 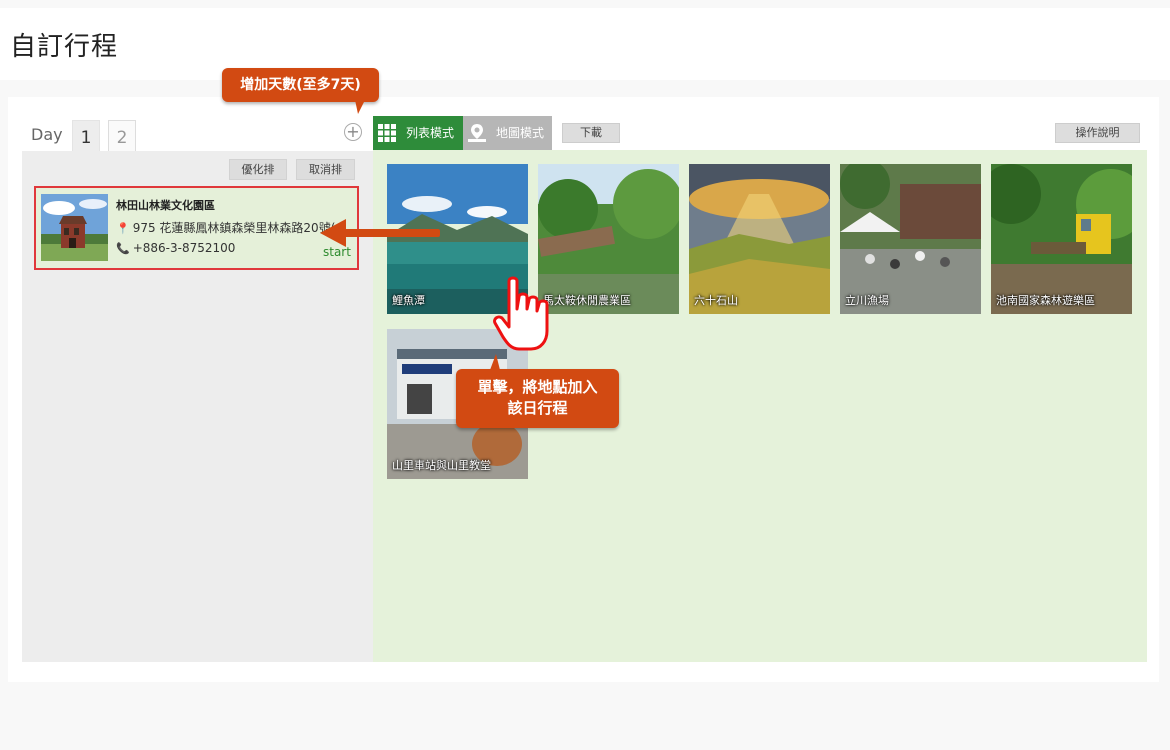 What do you see at coordinates (258, 169) in the screenshot?
I see `optimize-button: 優化排` at bounding box center [258, 169].